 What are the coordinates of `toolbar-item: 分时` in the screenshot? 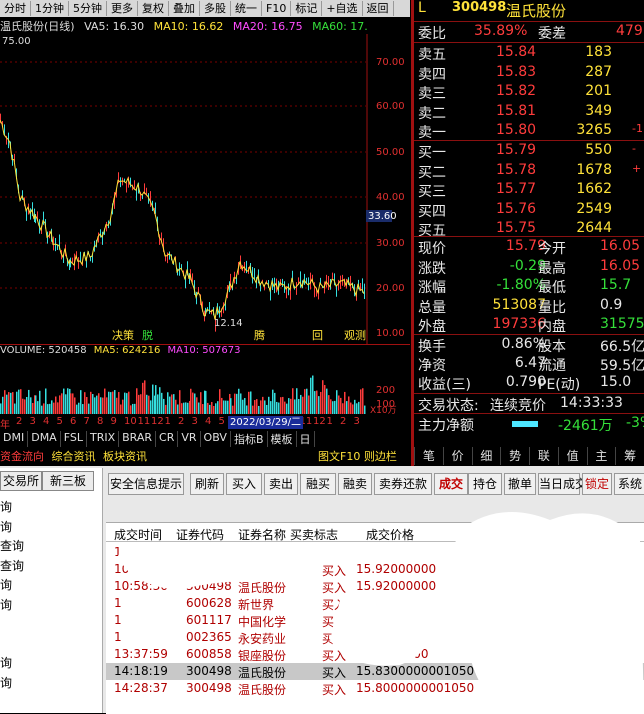 It's located at (15, 8).